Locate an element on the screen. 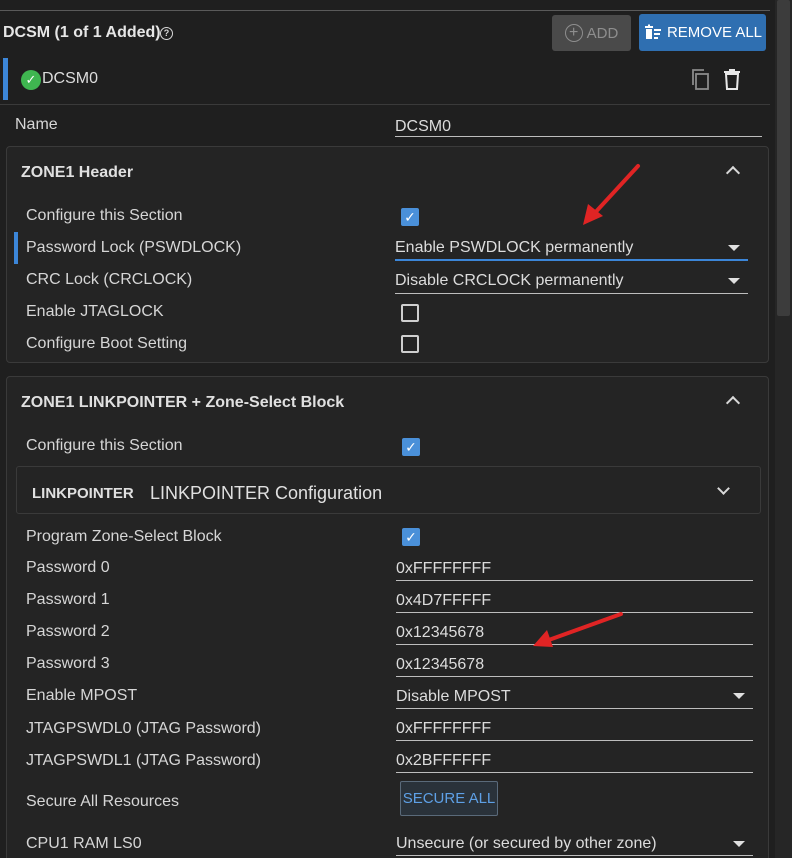  zone1-configure-checkbox: ✓ is located at coordinates (410, 217).